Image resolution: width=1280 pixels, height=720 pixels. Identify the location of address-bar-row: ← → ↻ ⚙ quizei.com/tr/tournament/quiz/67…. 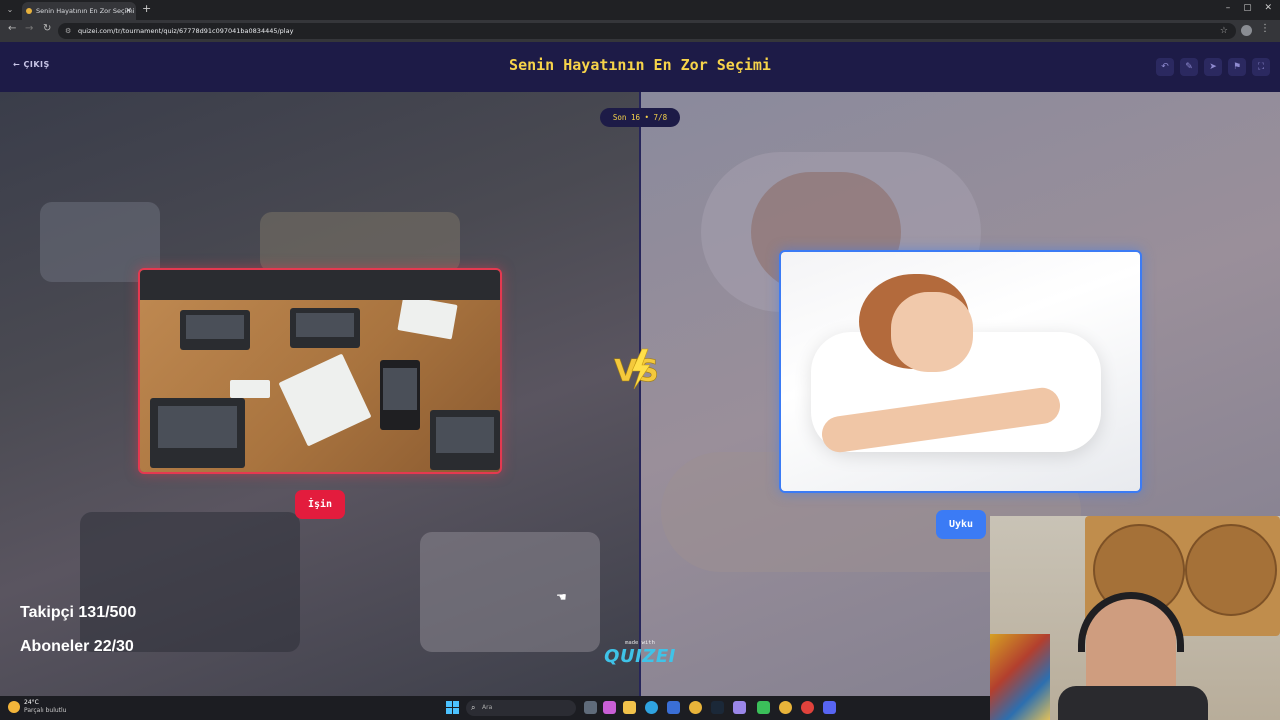
(640, 31).